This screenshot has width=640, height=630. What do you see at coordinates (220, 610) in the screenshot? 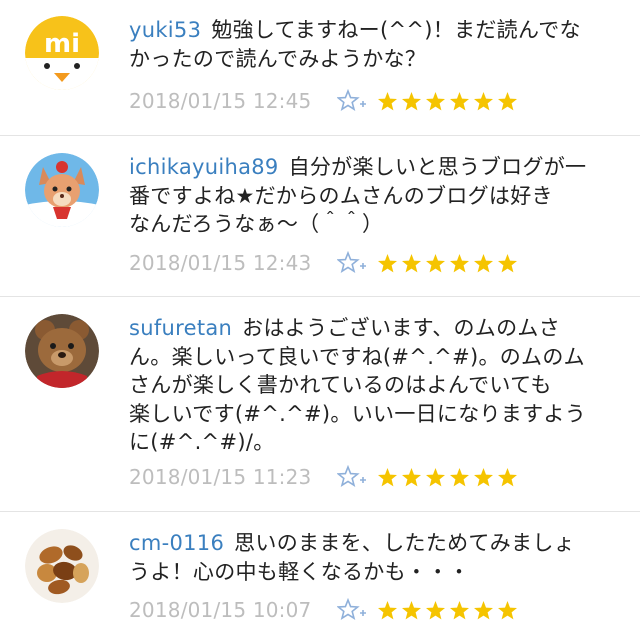
I see `comment-date: 2018/01/15 10:07` at bounding box center [220, 610].